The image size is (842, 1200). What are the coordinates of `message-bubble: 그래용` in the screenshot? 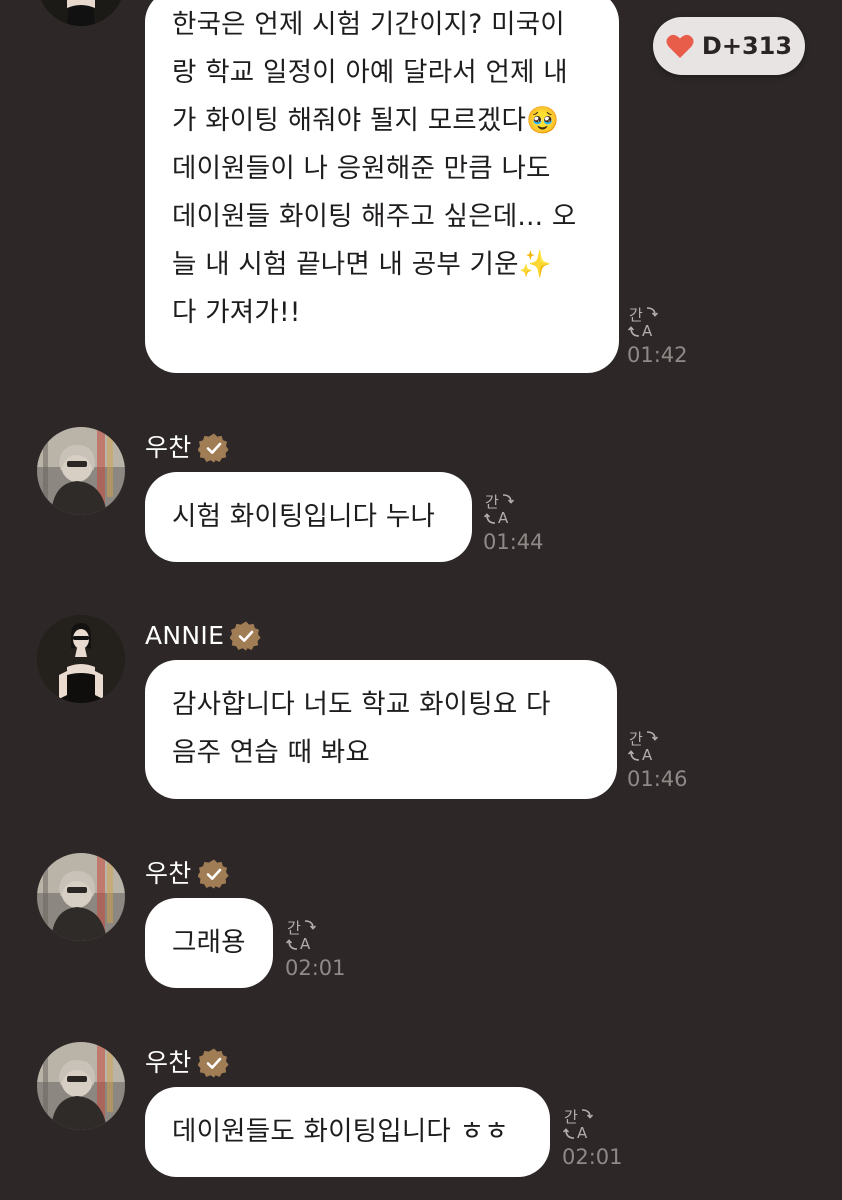 It's located at (209, 943).